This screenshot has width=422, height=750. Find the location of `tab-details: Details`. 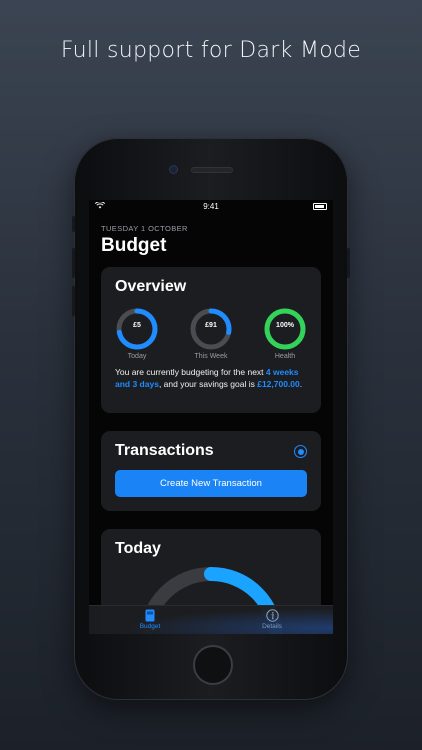

tab-details: Details is located at coordinates (272, 619).